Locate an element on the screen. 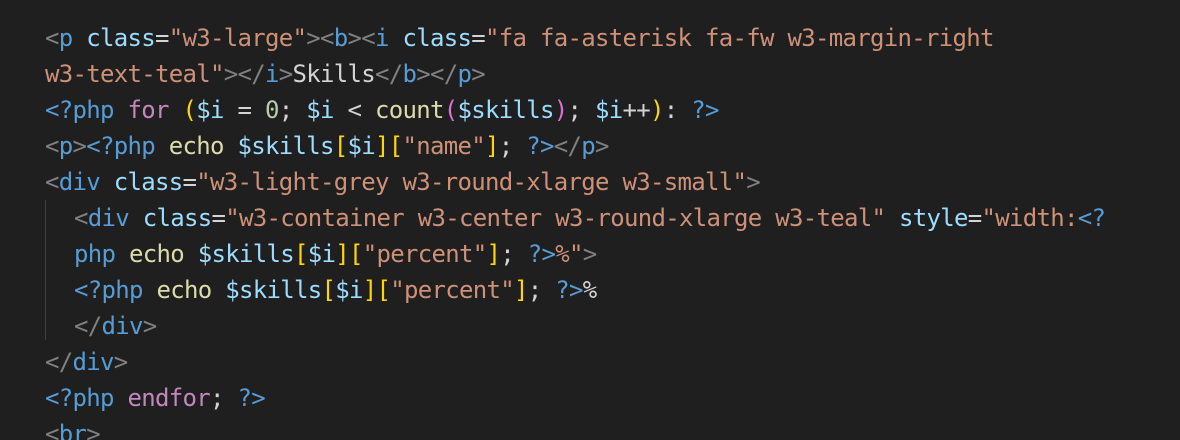 The height and width of the screenshot is (440, 1180). code-line: php echo $skills[$i]["percent"]; ?>%"> is located at coordinates (335, 254).